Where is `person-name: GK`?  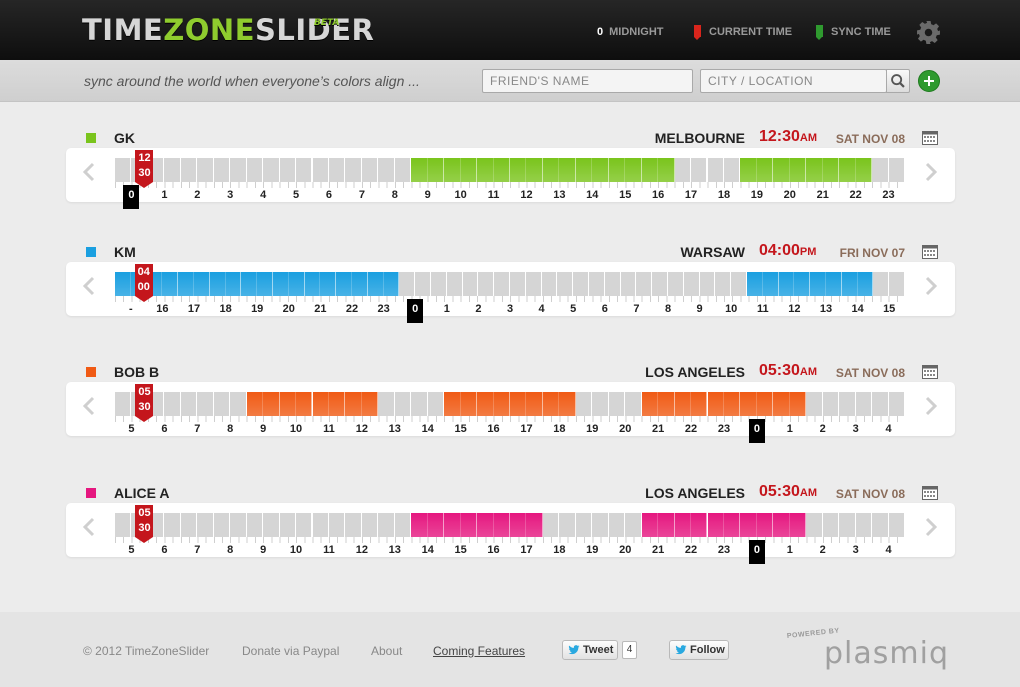
person-name: GK is located at coordinates (124, 138).